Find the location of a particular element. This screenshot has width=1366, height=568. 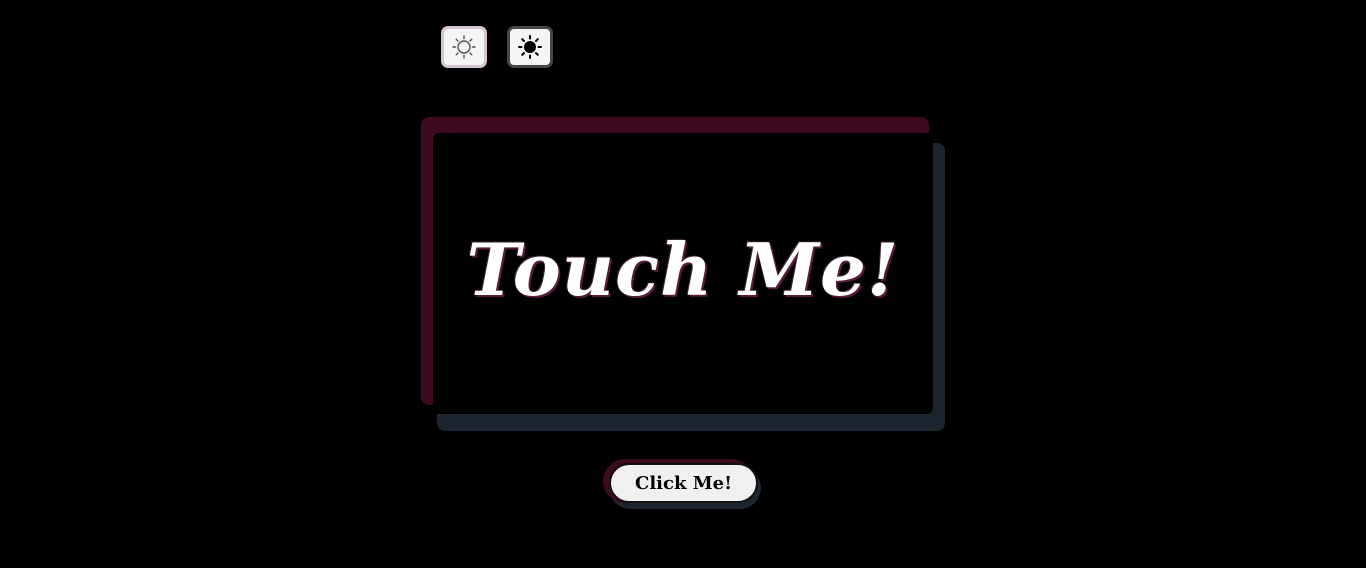

card-title: Touch Me! is located at coordinates (683, 269).